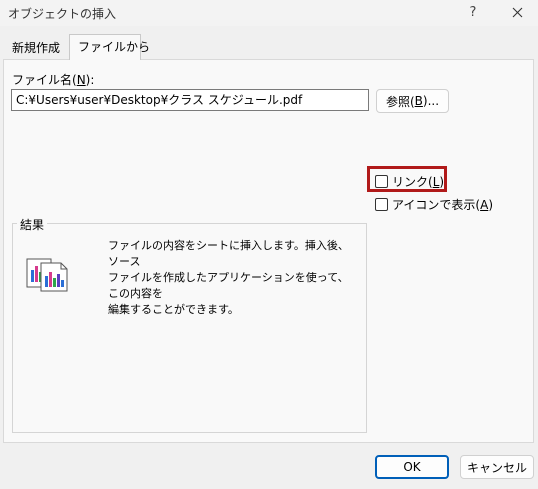 The image size is (538, 489). What do you see at coordinates (497, 467) in the screenshot?
I see `cancel-button: キャンセル` at bounding box center [497, 467].